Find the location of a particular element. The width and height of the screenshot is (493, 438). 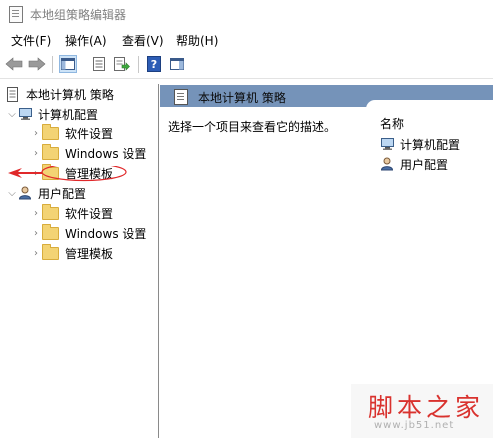

forward-arrow-icon is located at coordinates (37, 64).